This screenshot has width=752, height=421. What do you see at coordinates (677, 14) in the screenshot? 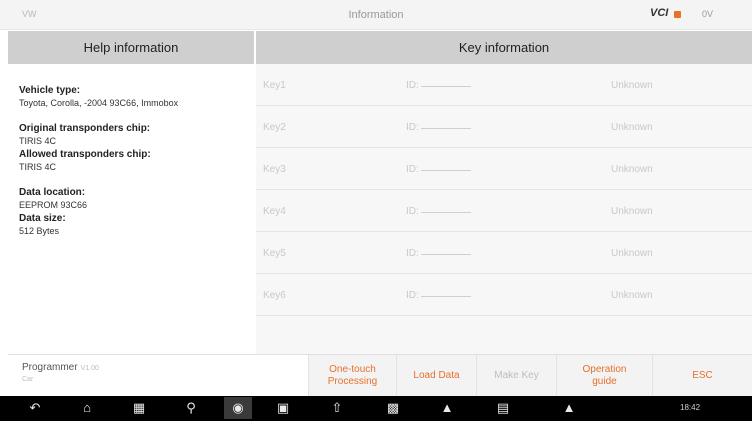
I see `vci-indicator-icon` at bounding box center [677, 14].